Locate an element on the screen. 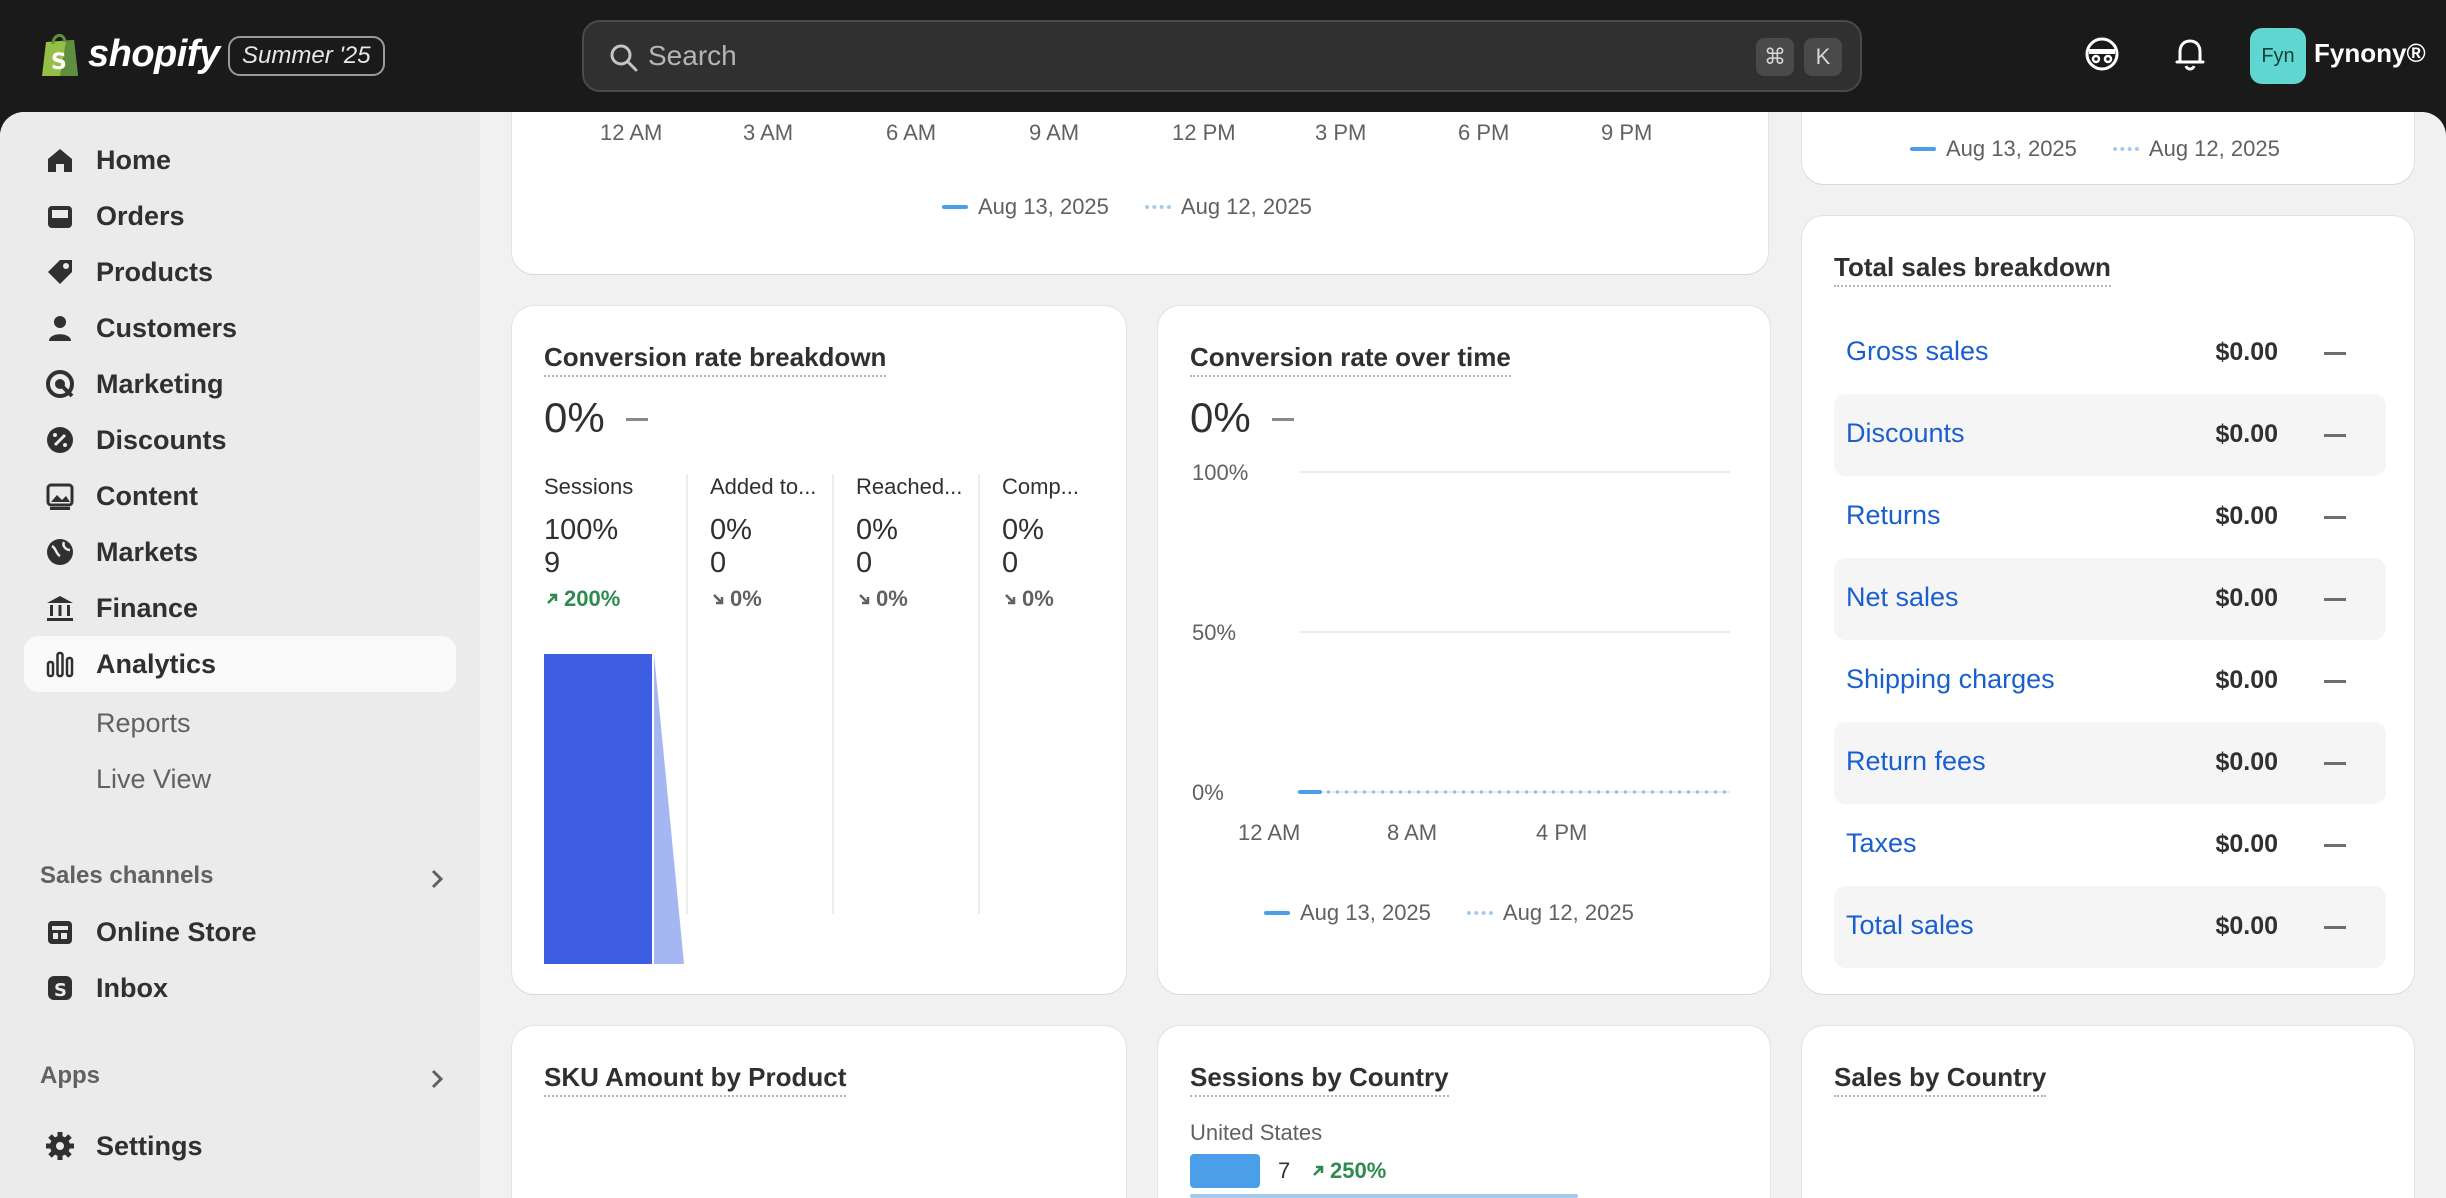 The image size is (2446, 1198). sidebar-item-label: Markets is located at coordinates (147, 551).